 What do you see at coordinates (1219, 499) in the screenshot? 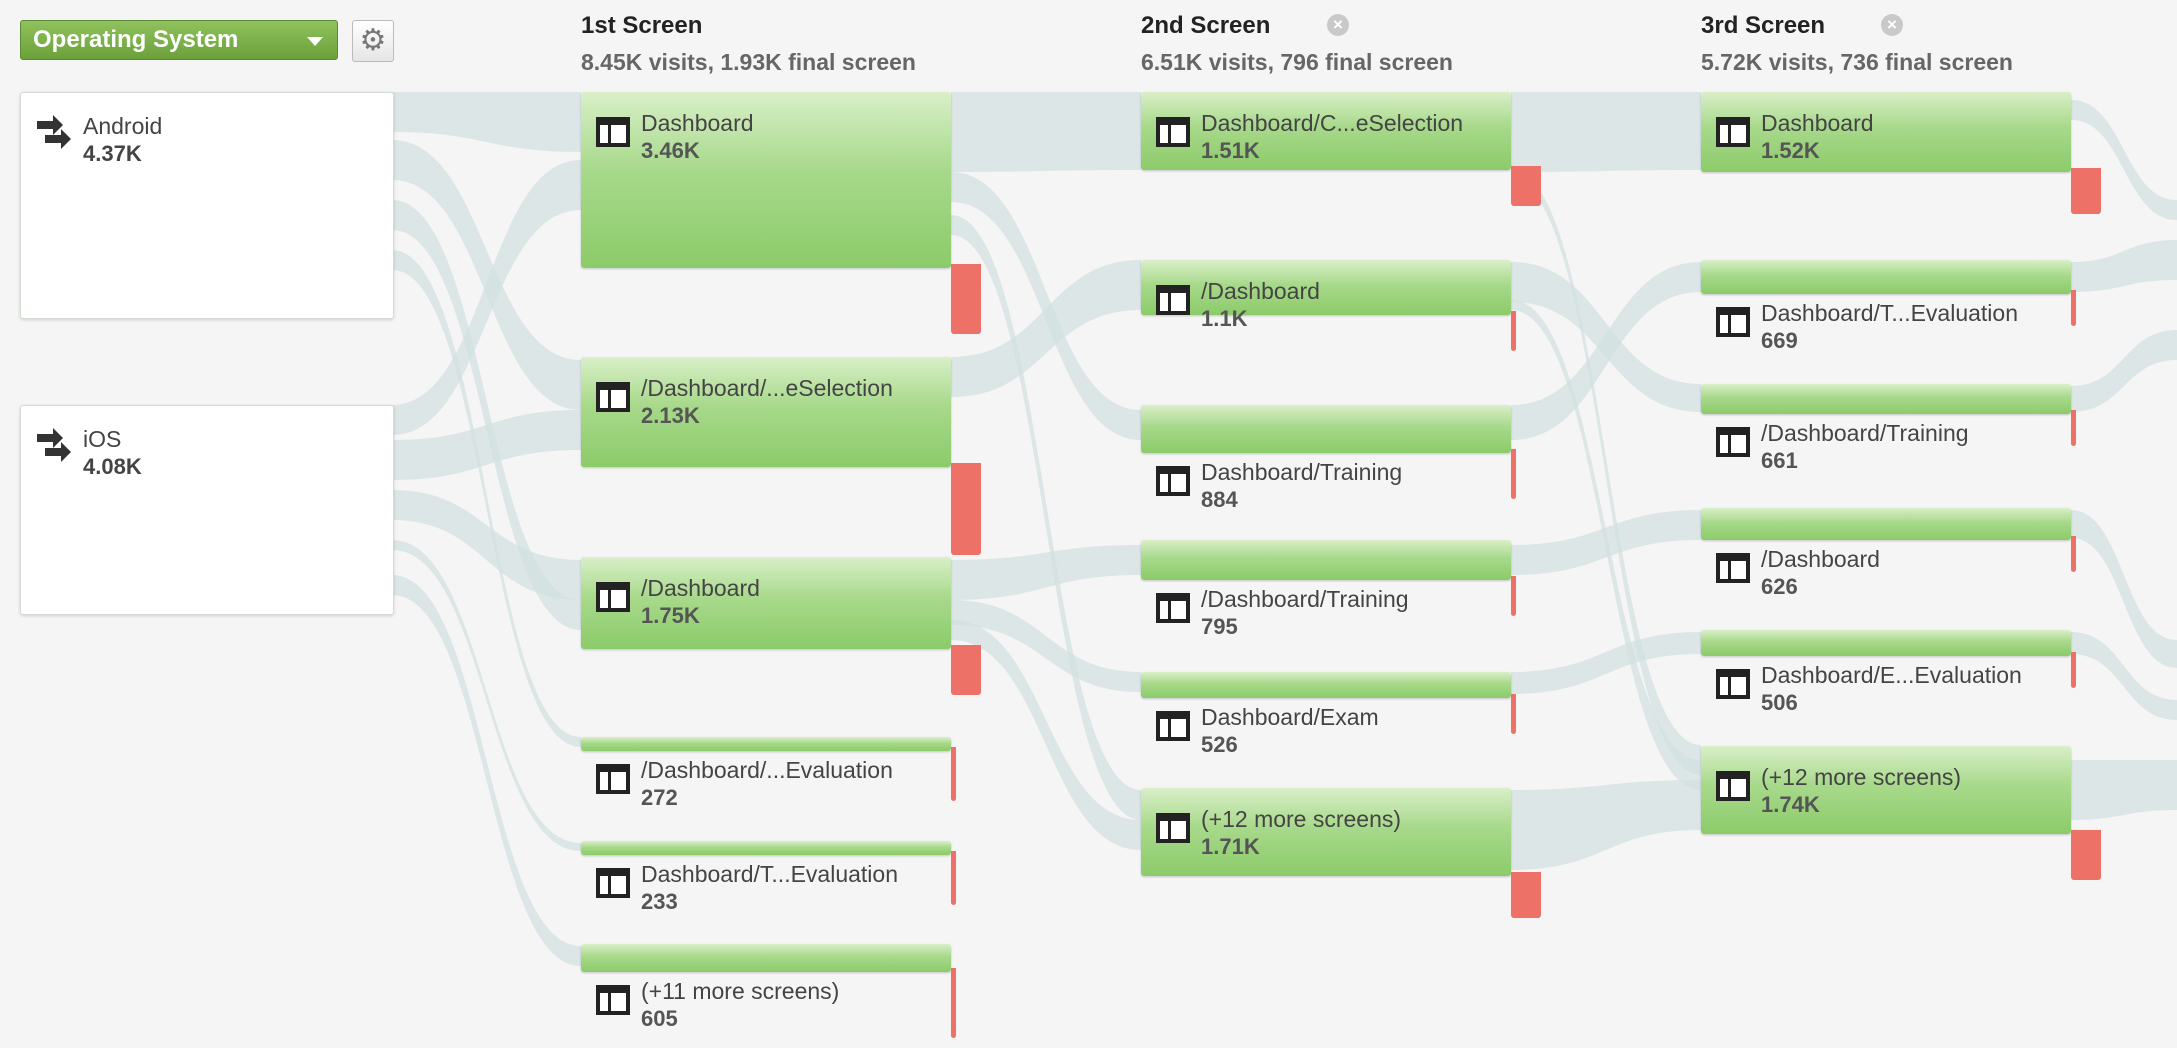
I see `screen-count: 884` at bounding box center [1219, 499].